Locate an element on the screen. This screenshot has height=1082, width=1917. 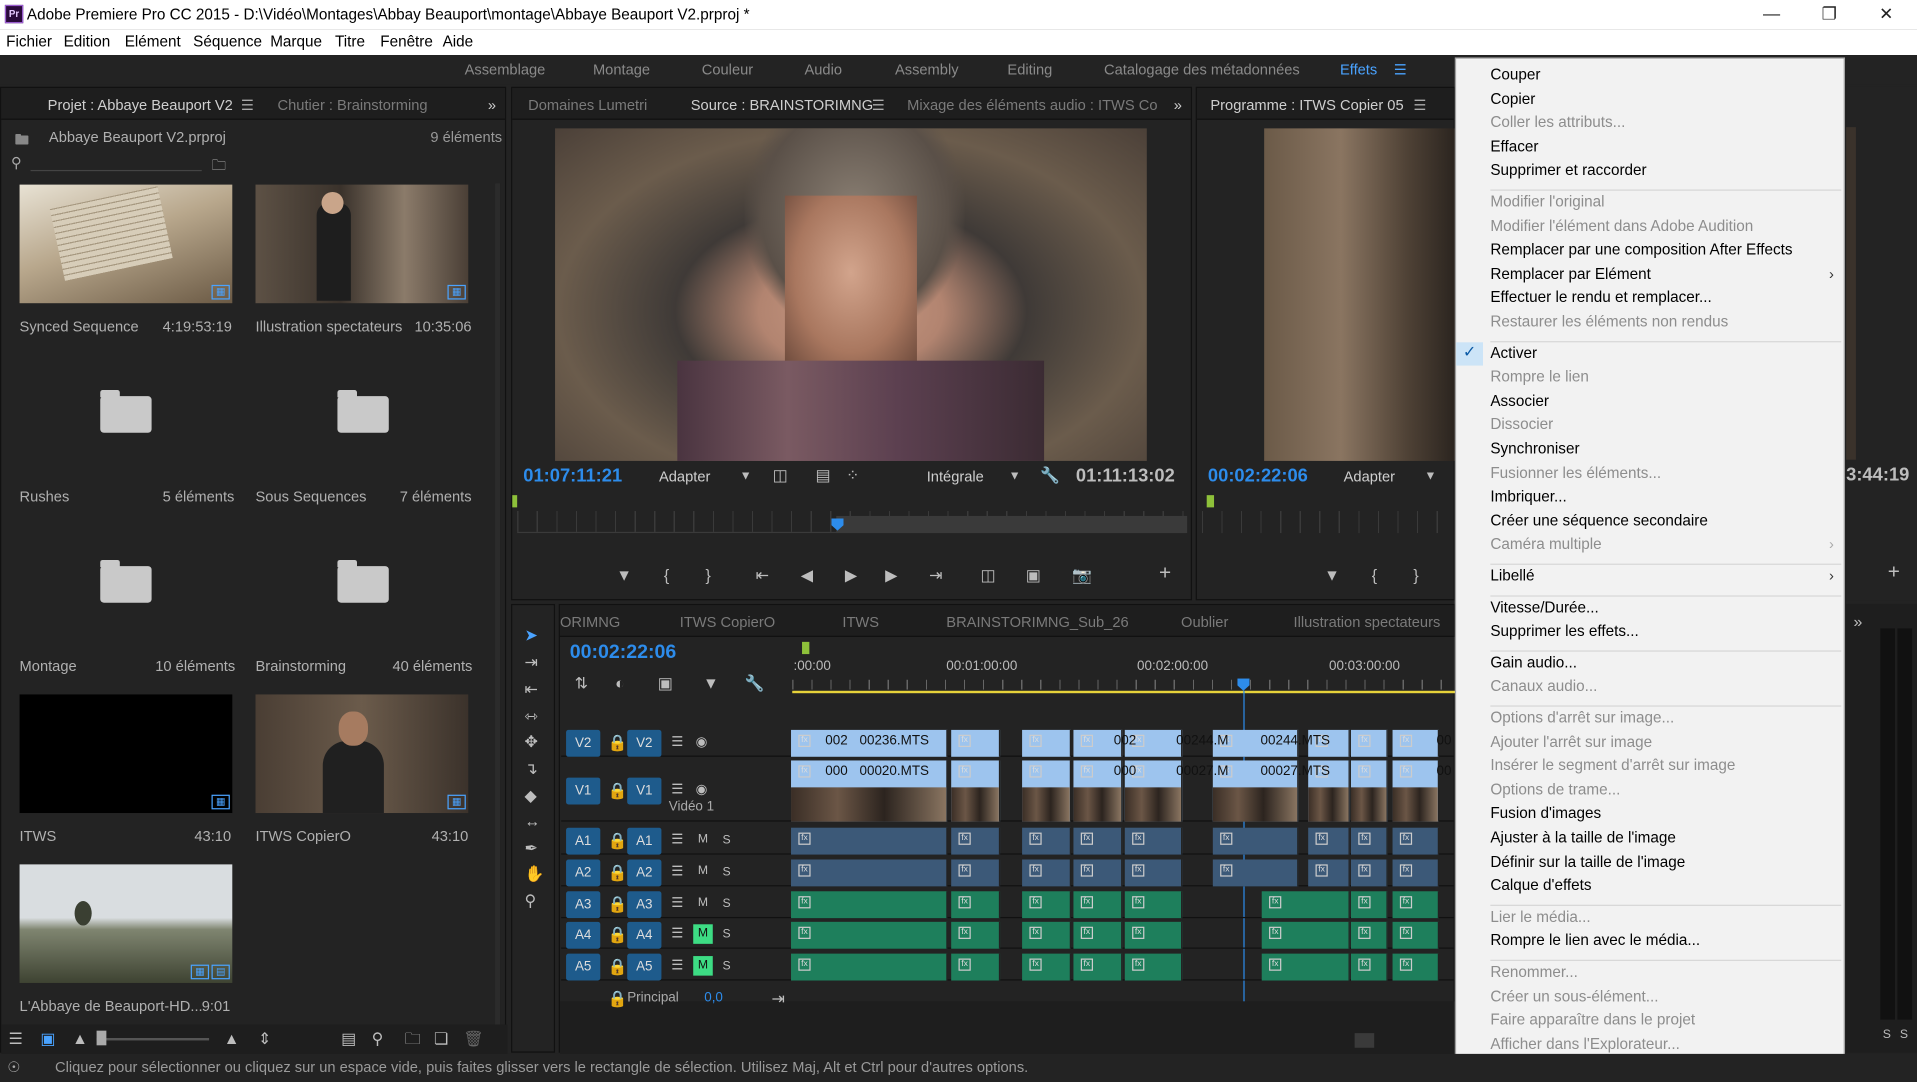
menu-item: Définir sur la taille de l'image is located at coordinates (1587, 861).